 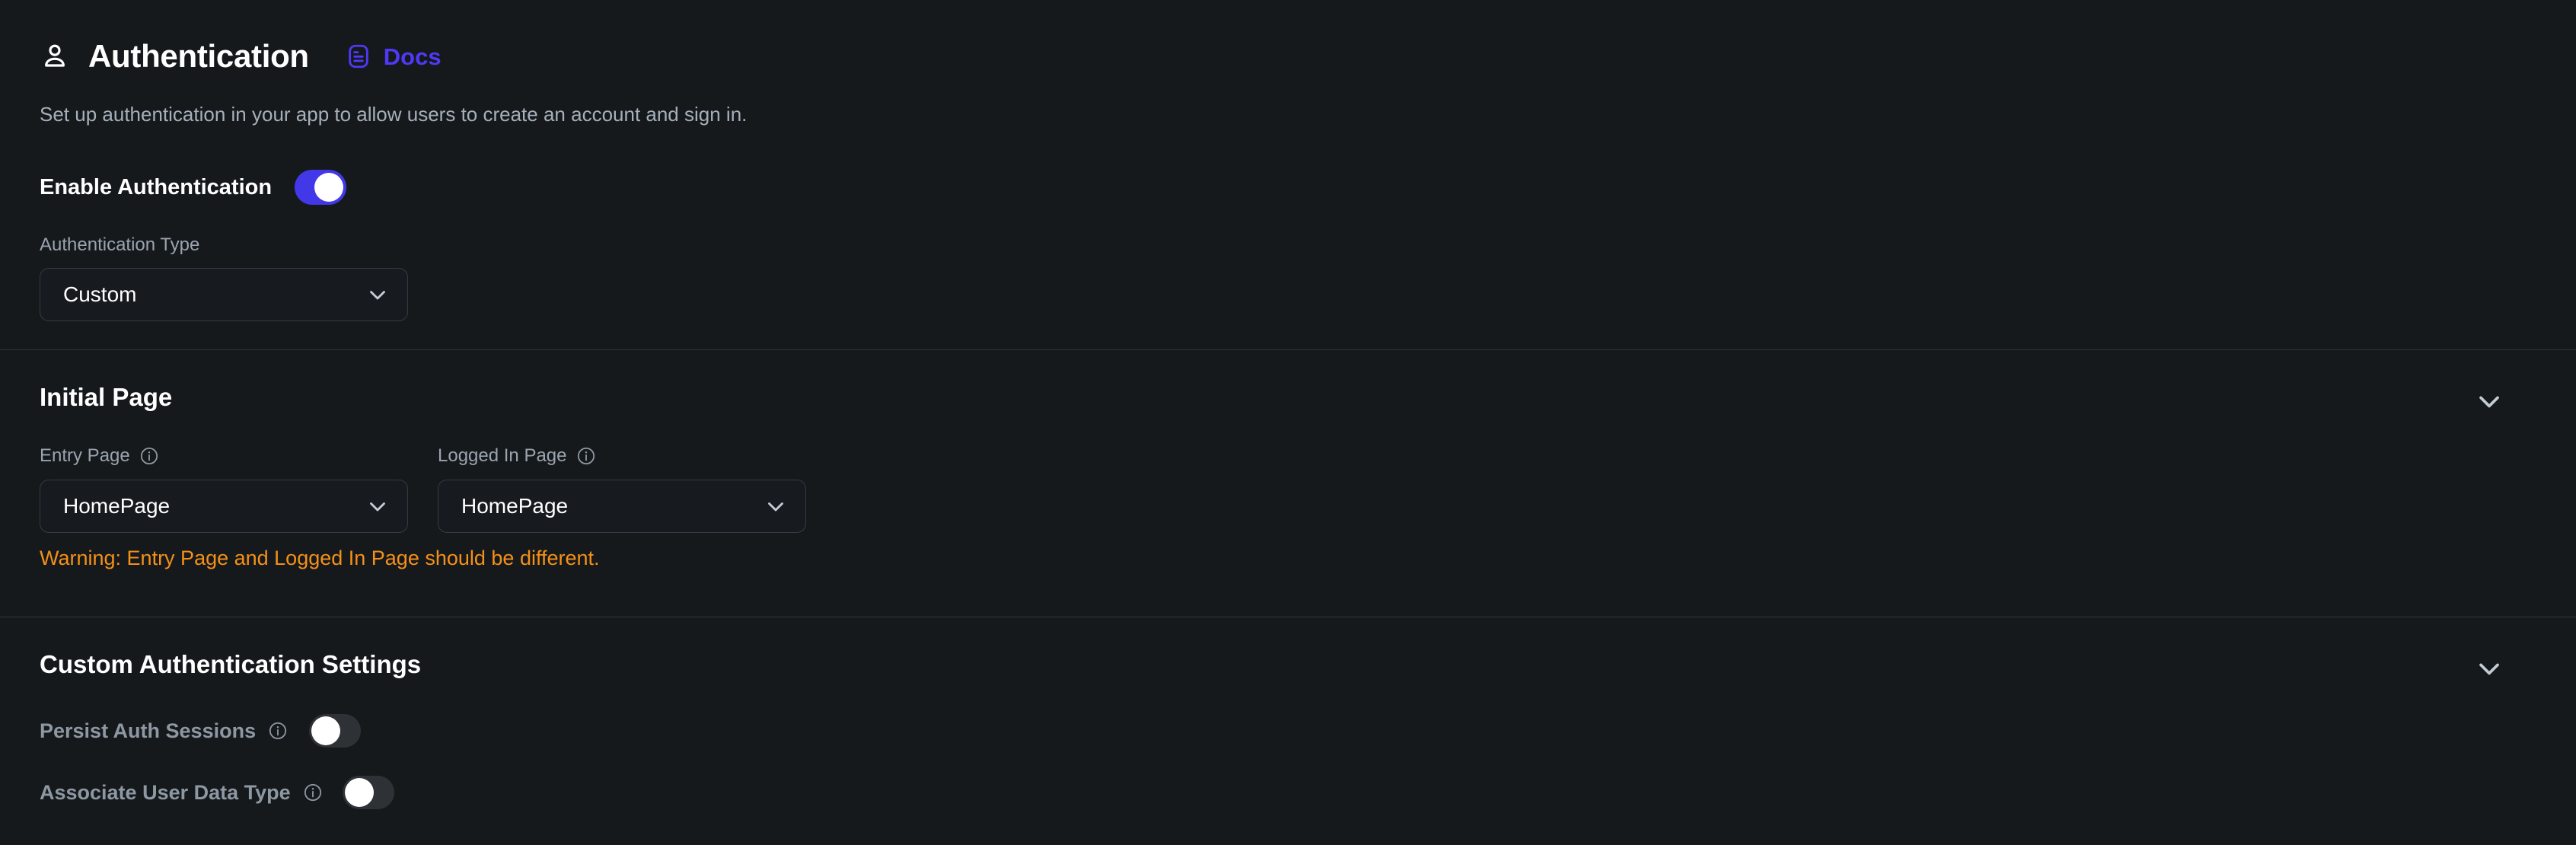 What do you see at coordinates (85, 455) in the screenshot?
I see `entry-page-label-text: Entry Page` at bounding box center [85, 455].